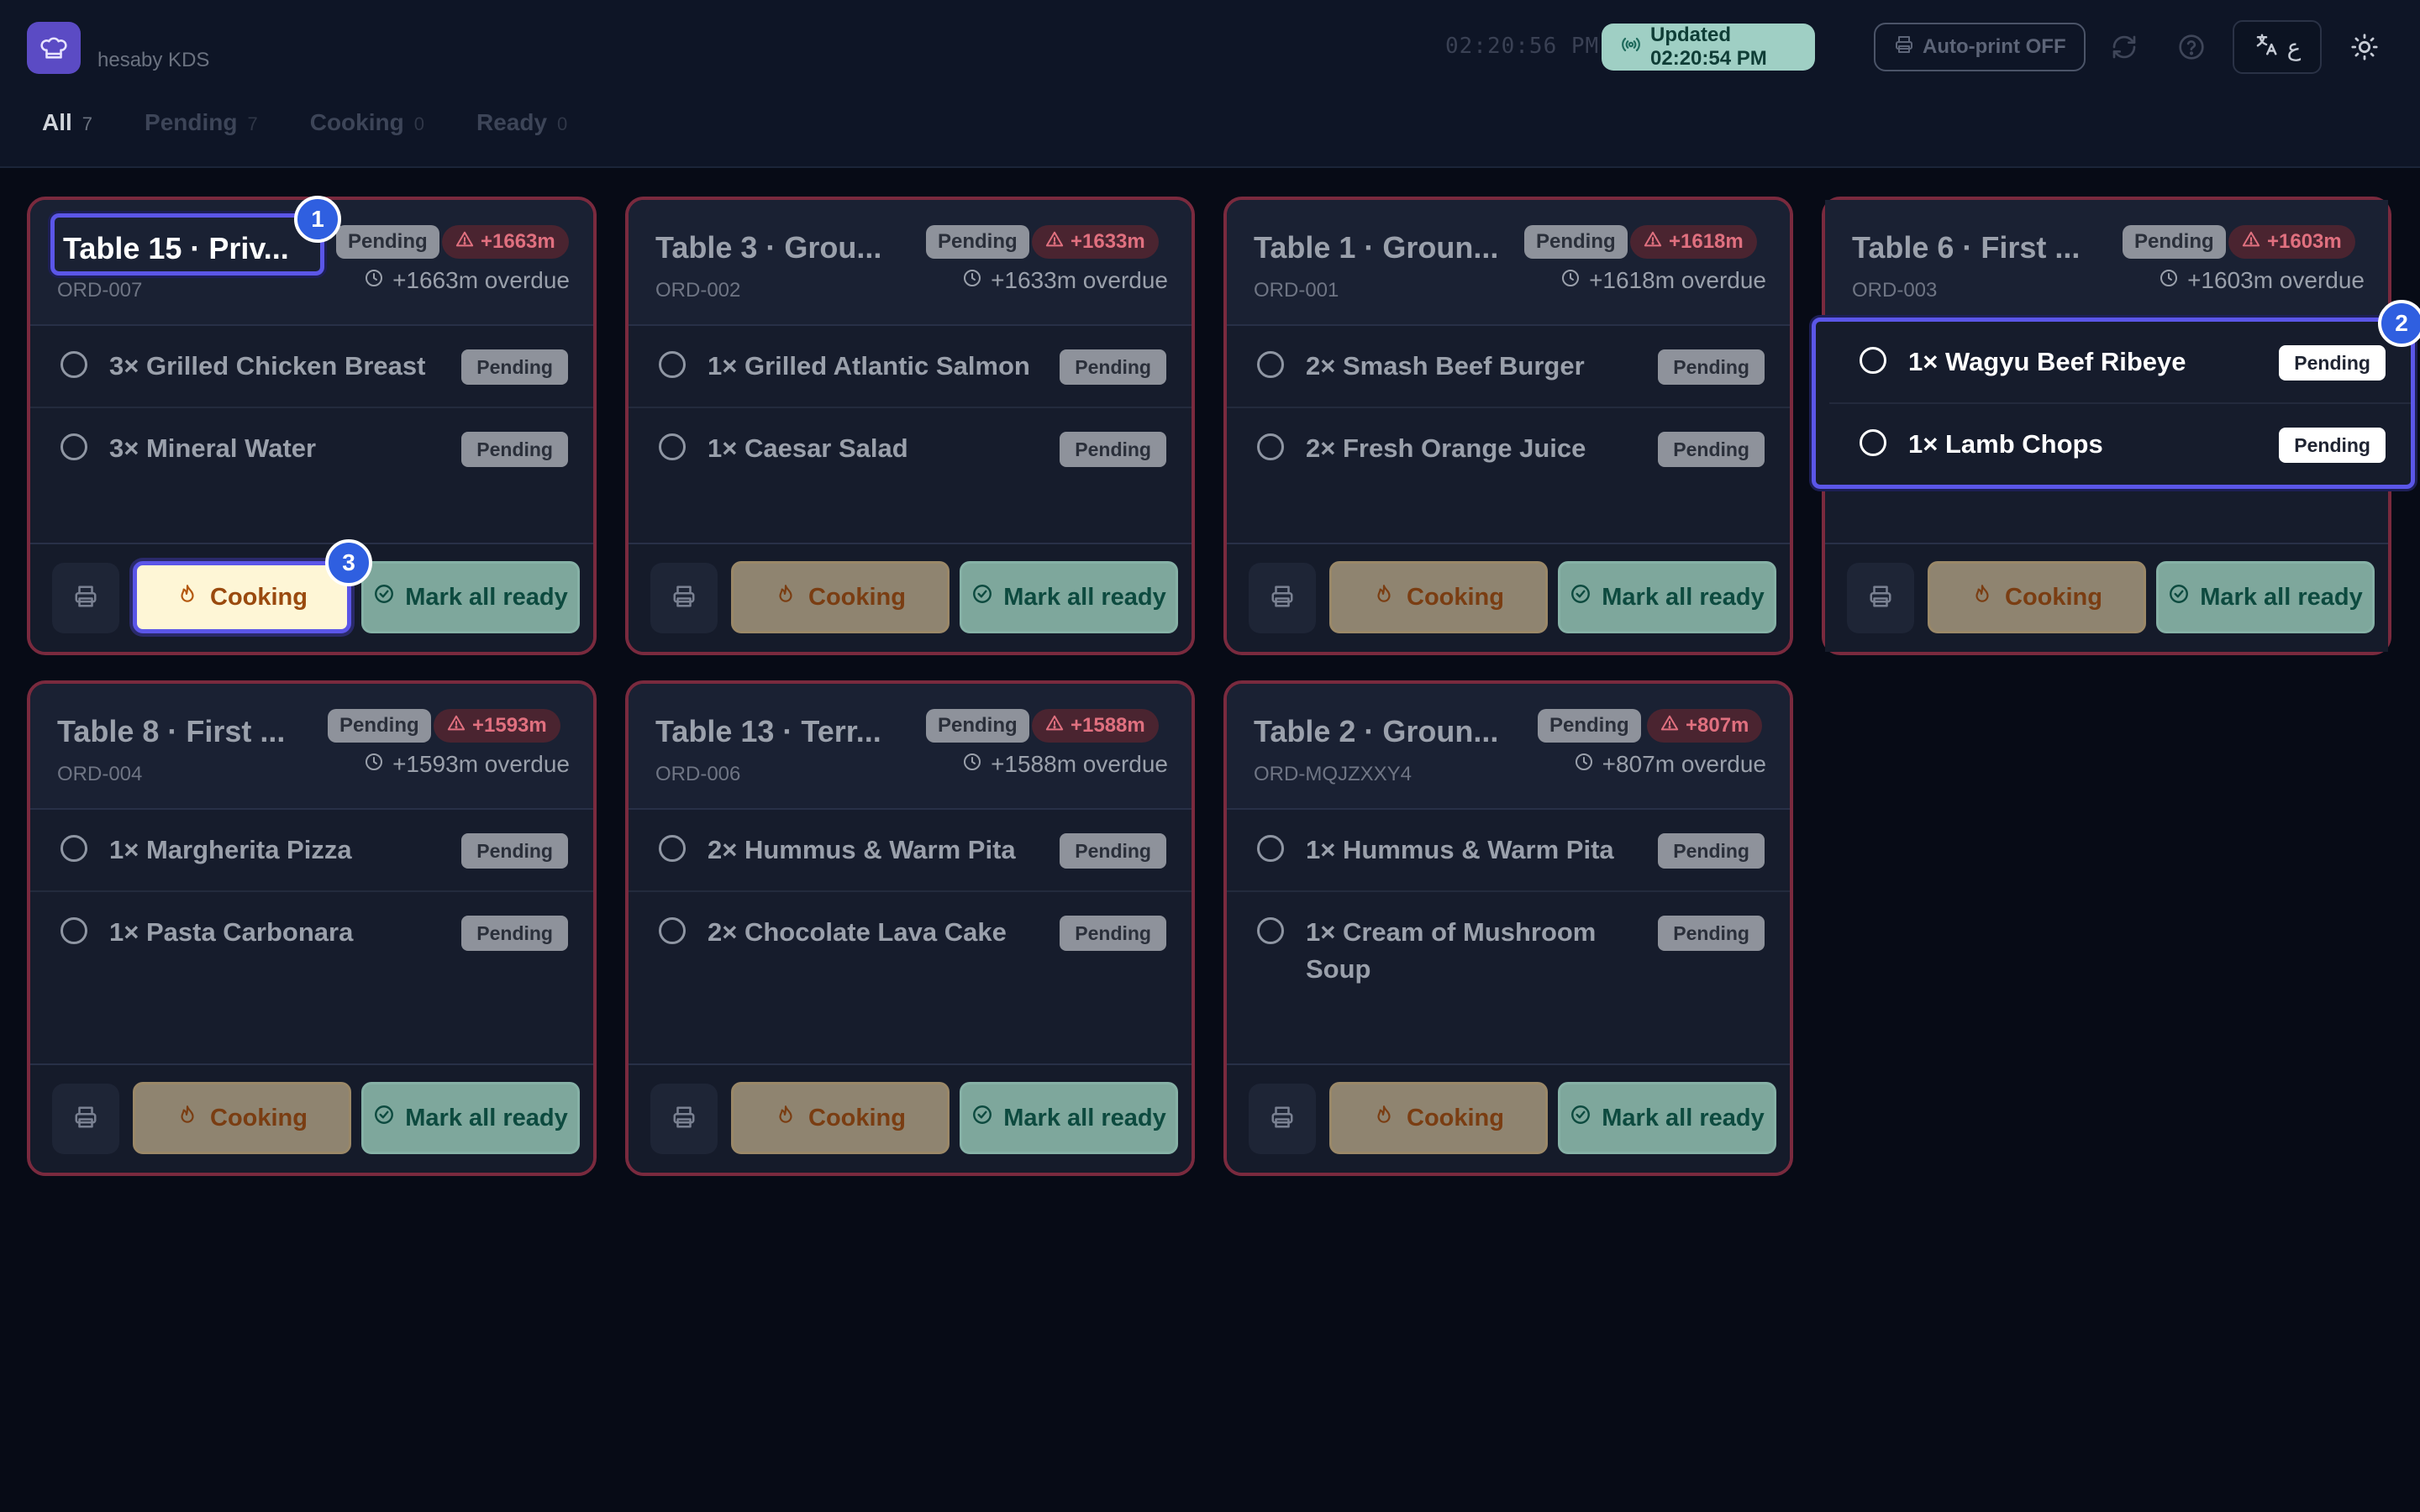 This screenshot has width=2420, height=1512. What do you see at coordinates (67, 122) in the screenshot?
I see `tab-all: All 7` at bounding box center [67, 122].